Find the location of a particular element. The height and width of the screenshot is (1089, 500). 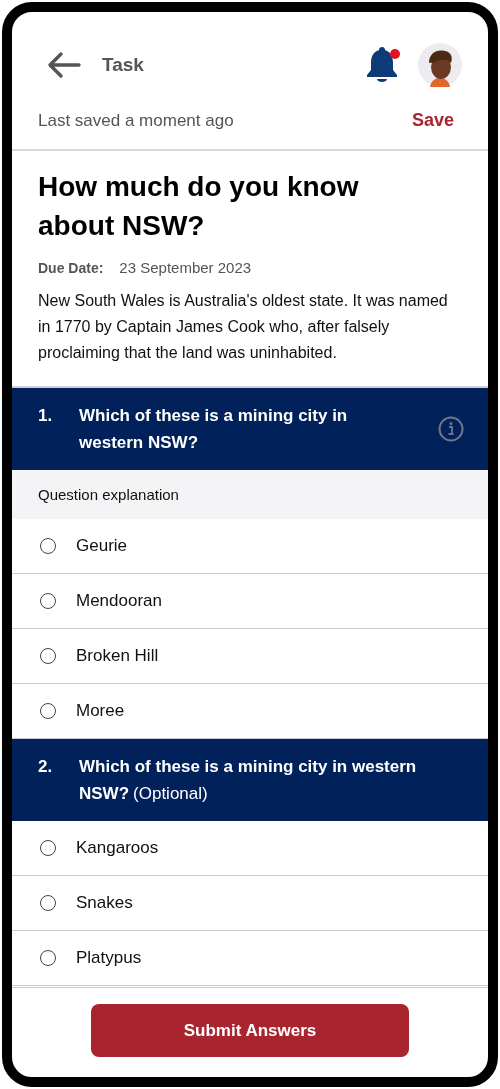

question-text: Which of these is a mining city in western NSW? is located at coordinates (214, 429).